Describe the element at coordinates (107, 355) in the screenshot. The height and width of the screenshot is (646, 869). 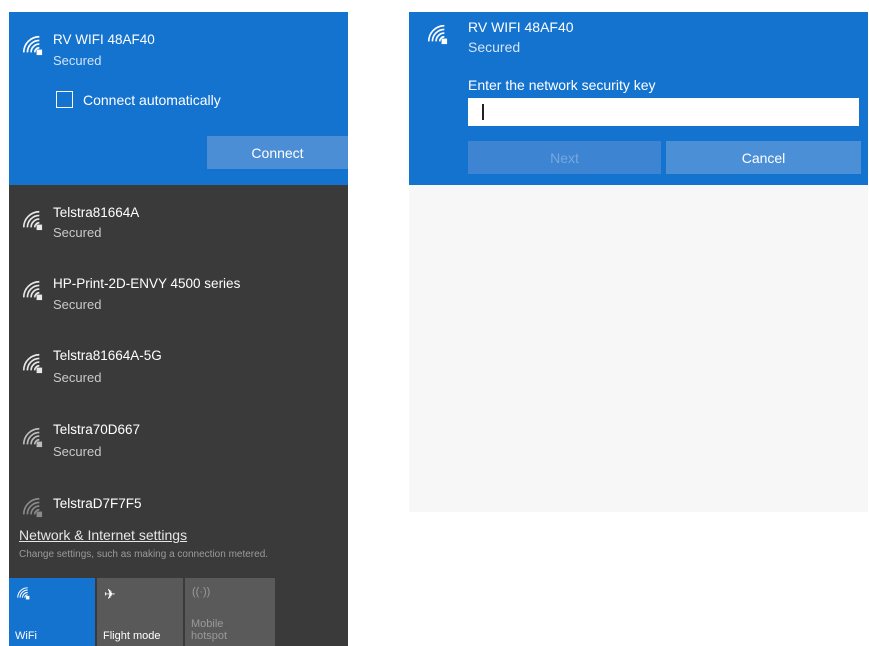
I see `network-name: Telstra81664A-5G` at that location.